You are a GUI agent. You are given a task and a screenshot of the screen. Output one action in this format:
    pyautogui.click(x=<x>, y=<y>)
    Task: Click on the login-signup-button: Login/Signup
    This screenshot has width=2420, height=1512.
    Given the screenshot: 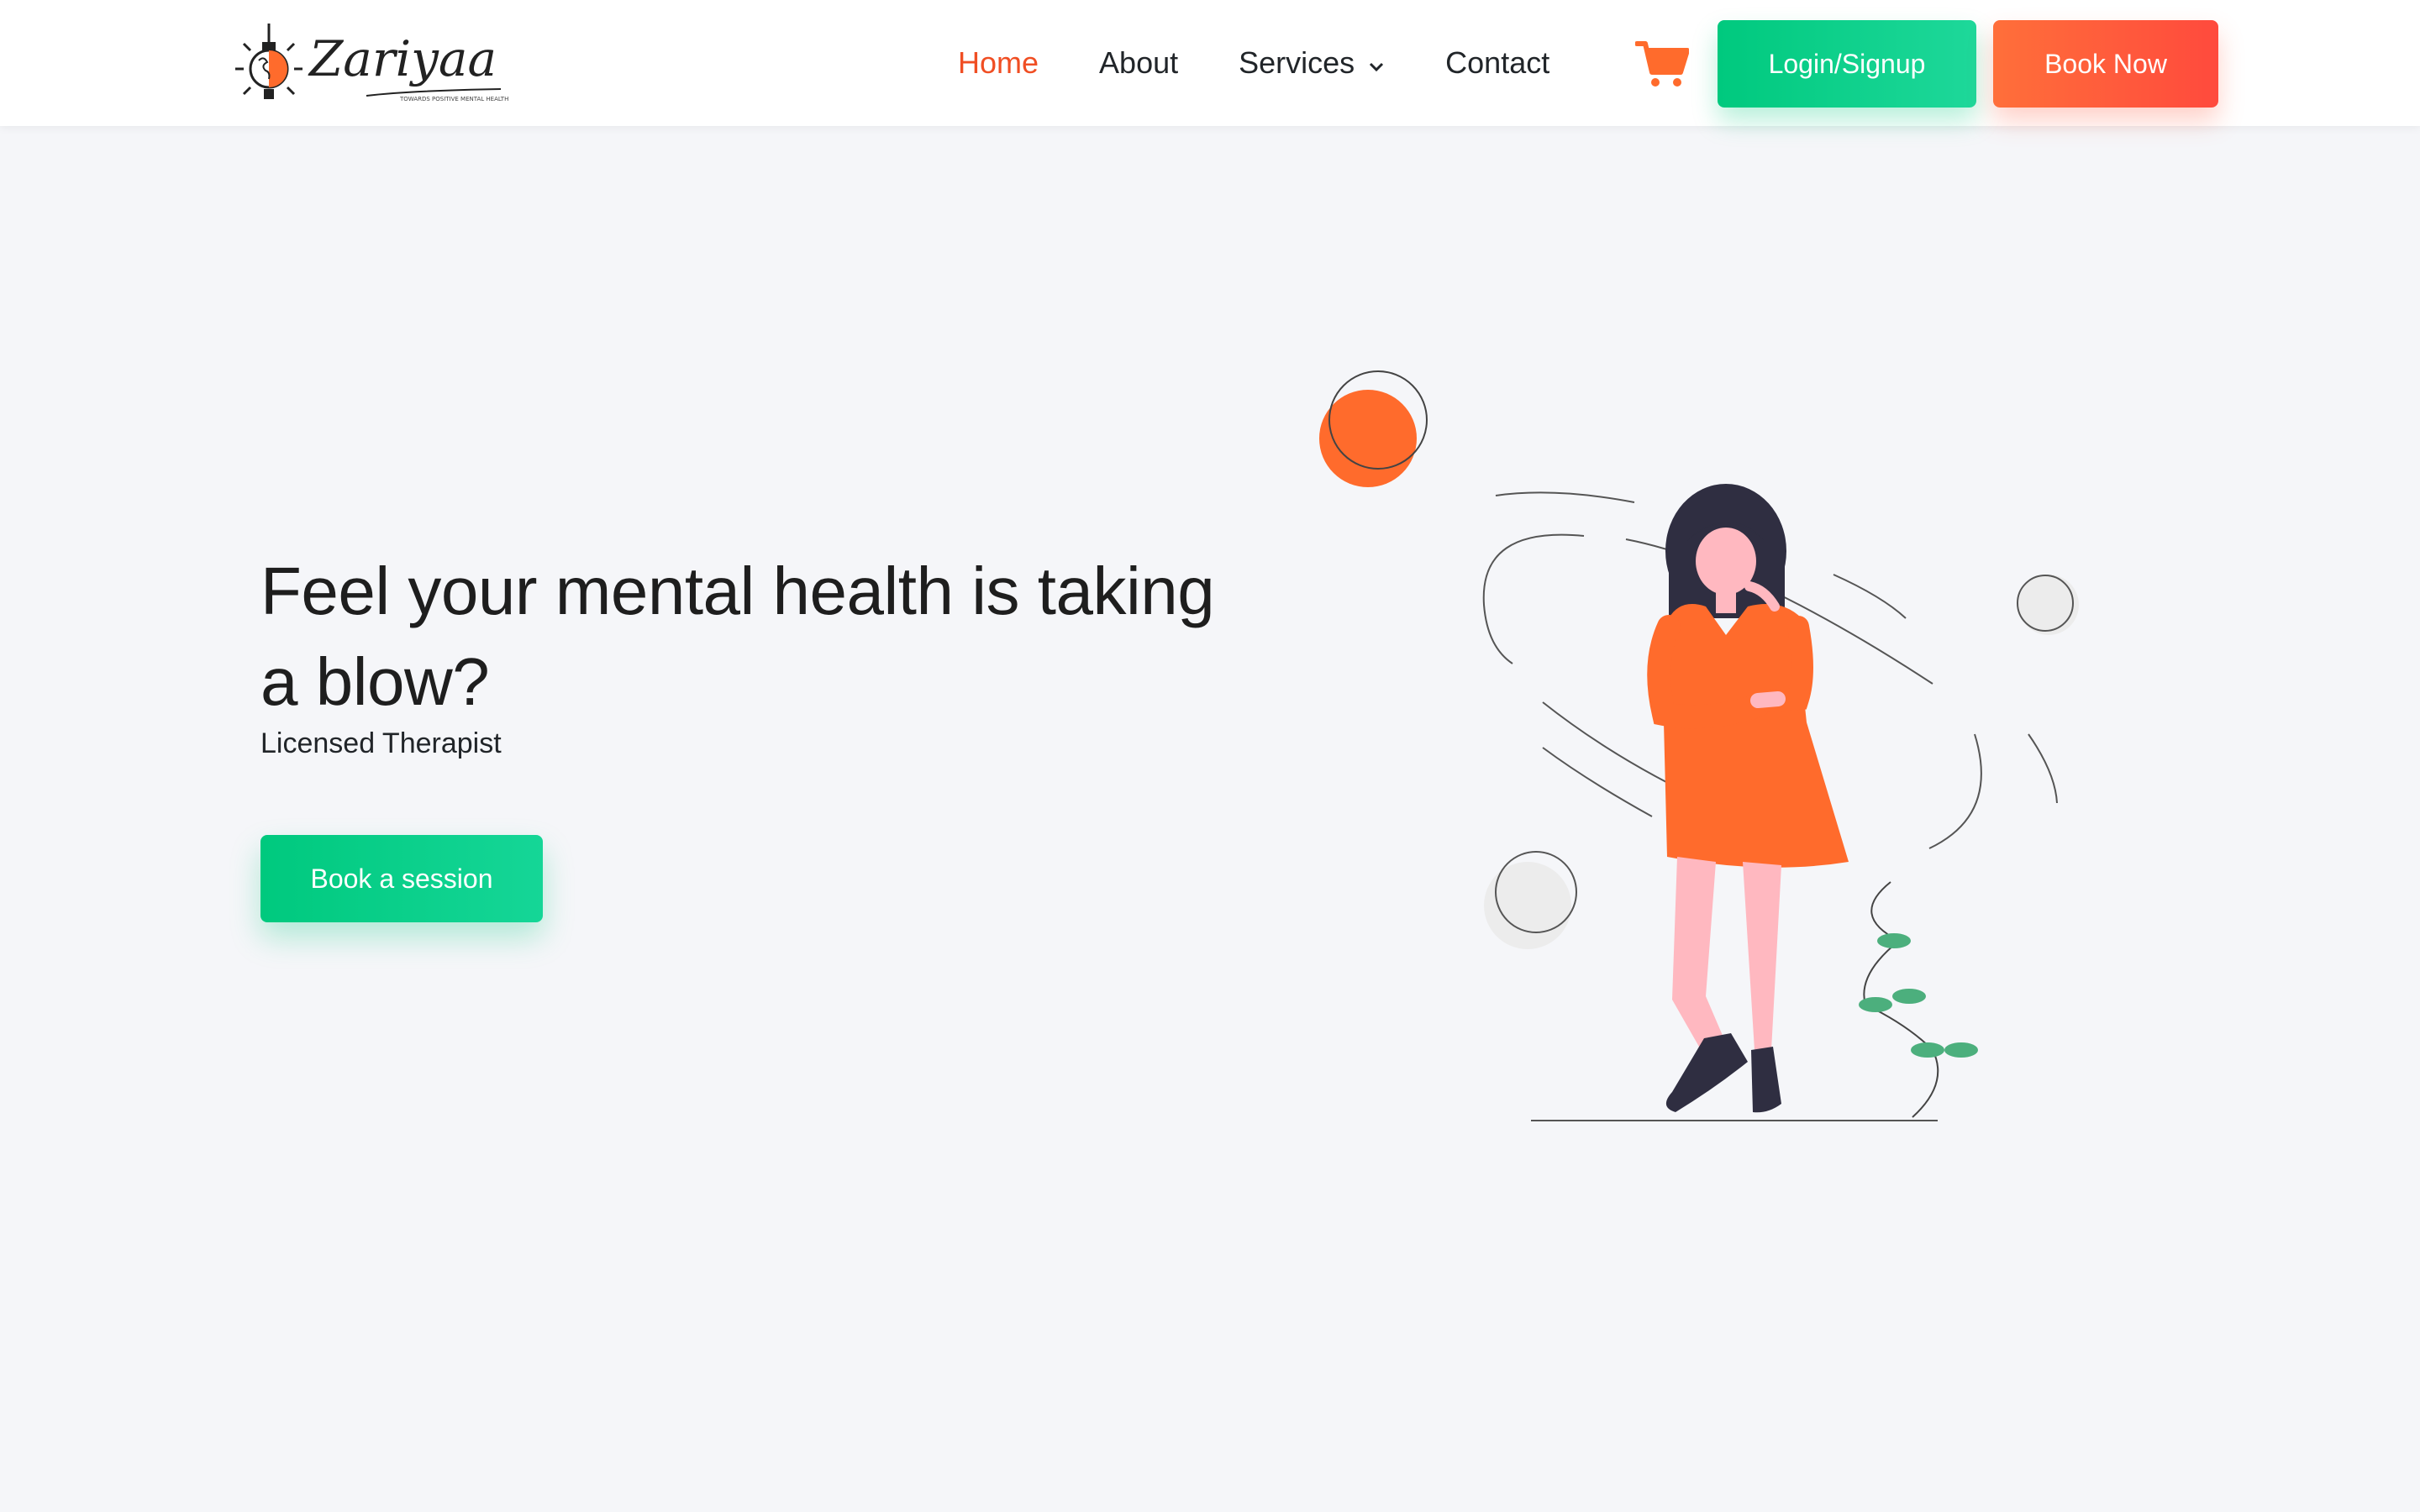 What is the action you would take?
    pyautogui.click(x=1847, y=64)
    